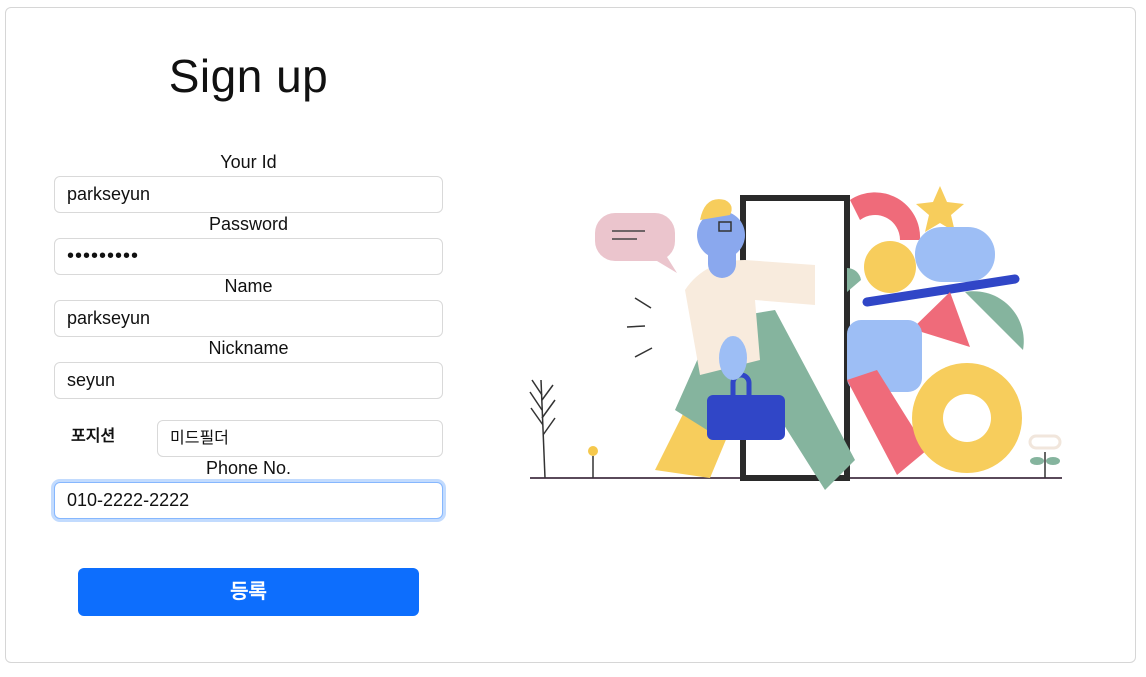 This screenshot has height=677, width=1146. Describe the element at coordinates (300, 438) in the screenshot. I see `position-select: 미드필더` at that location.